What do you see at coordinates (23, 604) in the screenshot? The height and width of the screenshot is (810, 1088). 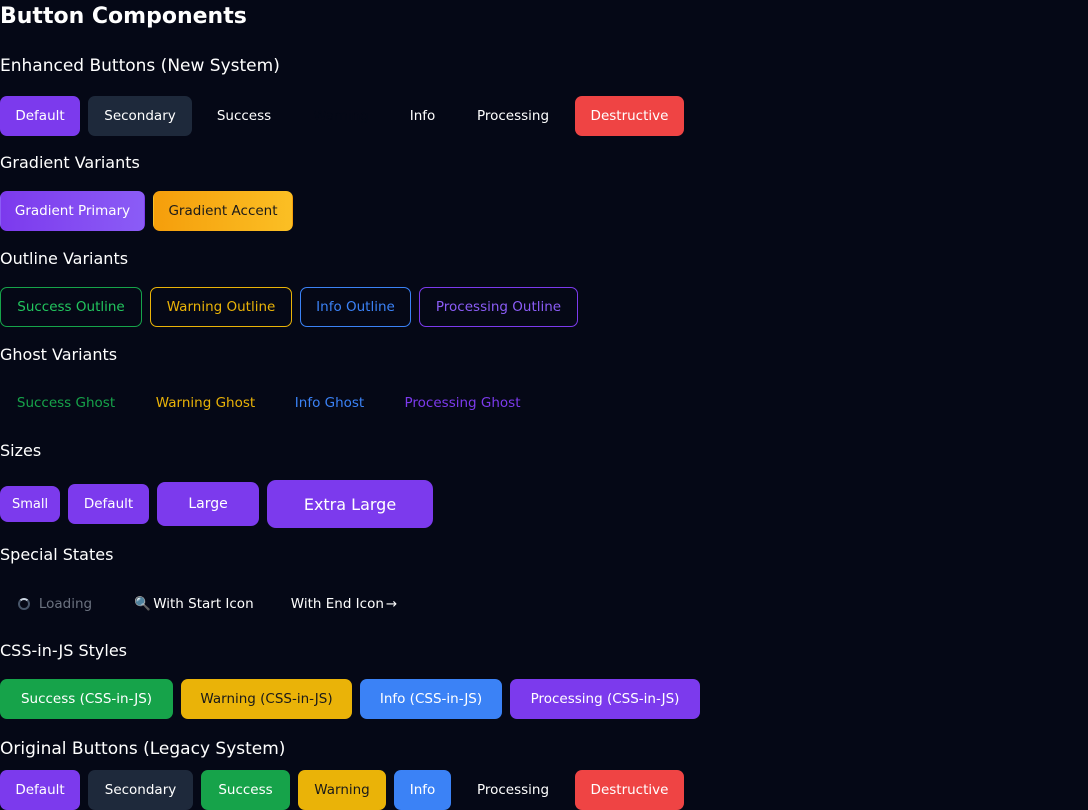 I see `spinner-icon` at bounding box center [23, 604].